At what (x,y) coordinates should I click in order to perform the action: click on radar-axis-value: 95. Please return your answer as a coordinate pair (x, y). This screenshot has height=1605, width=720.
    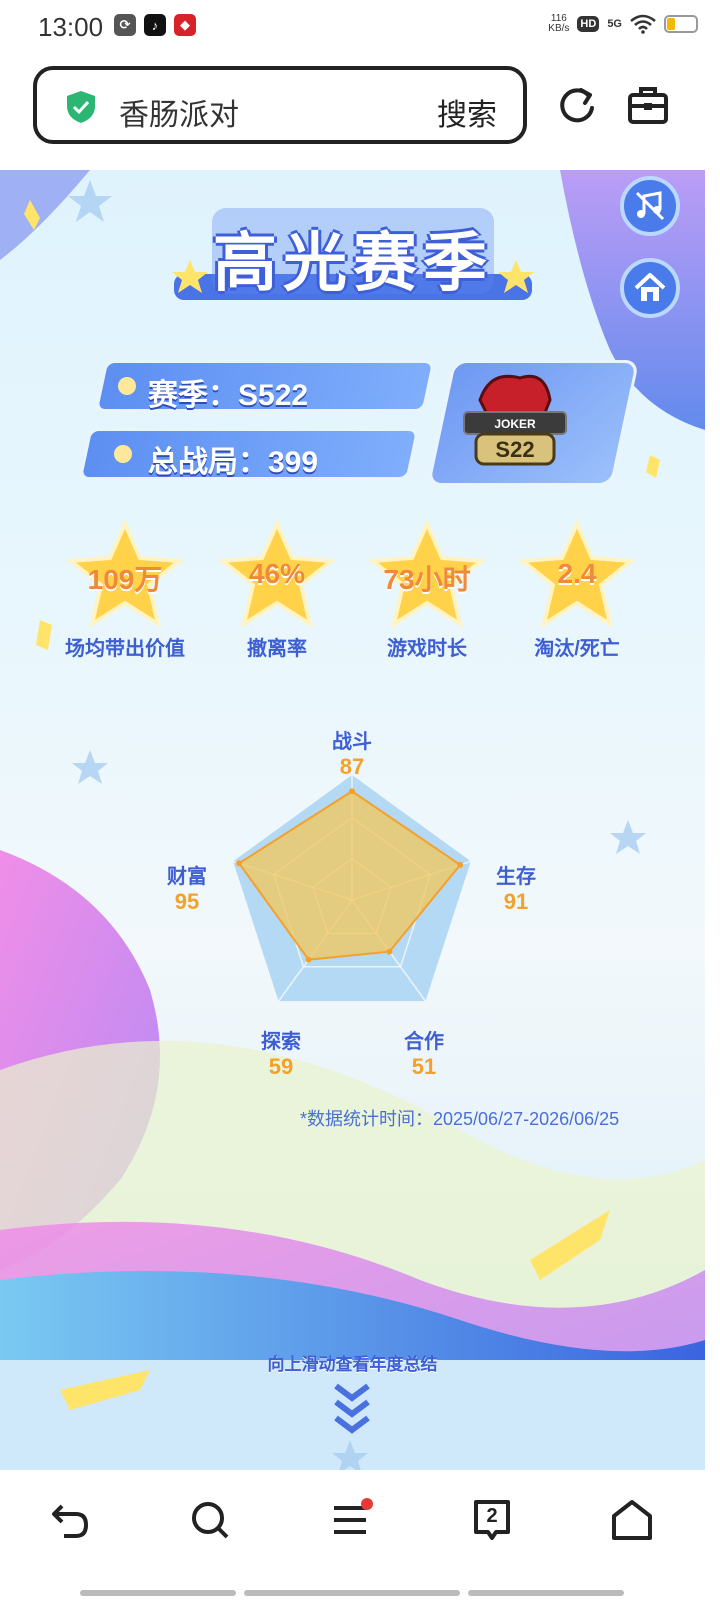
    Looking at the image, I should click on (187, 901).